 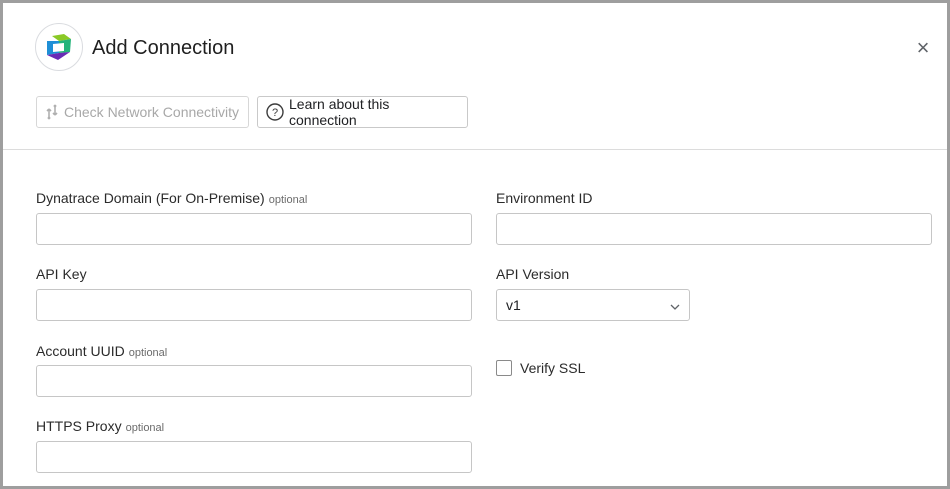 What do you see at coordinates (148, 353) in the screenshot?
I see `account-uuid-optional-tag: optional` at bounding box center [148, 353].